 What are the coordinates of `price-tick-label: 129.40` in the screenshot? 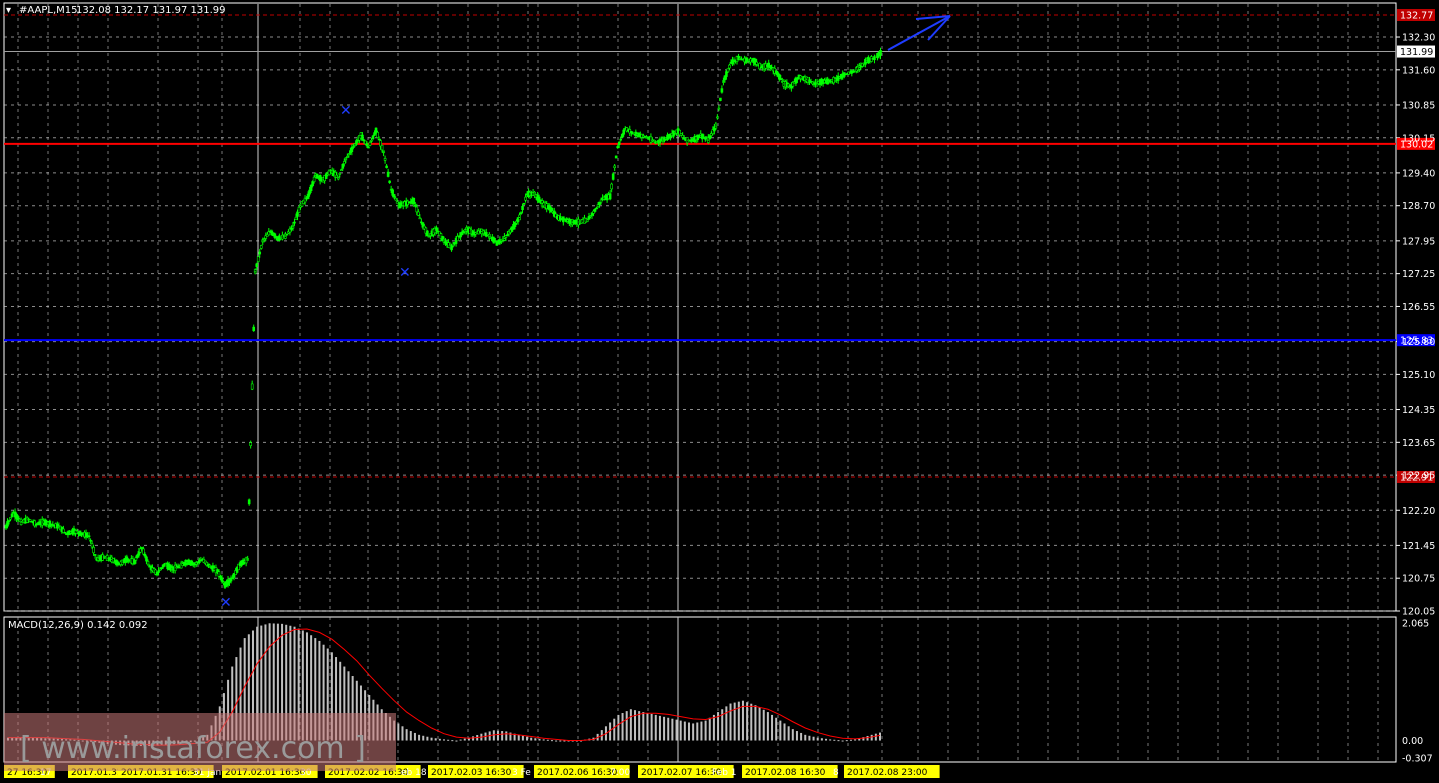 It's located at (1418, 173).